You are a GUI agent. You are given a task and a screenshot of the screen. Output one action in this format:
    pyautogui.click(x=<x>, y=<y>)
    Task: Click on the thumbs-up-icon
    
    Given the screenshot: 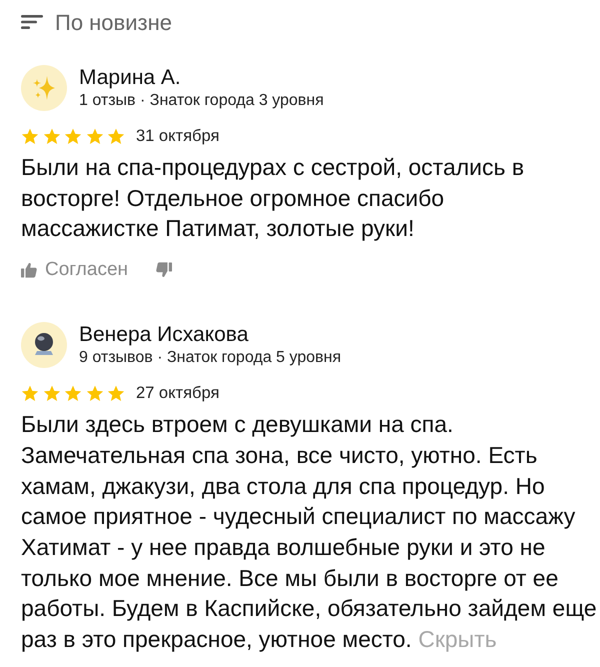 What is the action you would take?
    pyautogui.click(x=29, y=270)
    